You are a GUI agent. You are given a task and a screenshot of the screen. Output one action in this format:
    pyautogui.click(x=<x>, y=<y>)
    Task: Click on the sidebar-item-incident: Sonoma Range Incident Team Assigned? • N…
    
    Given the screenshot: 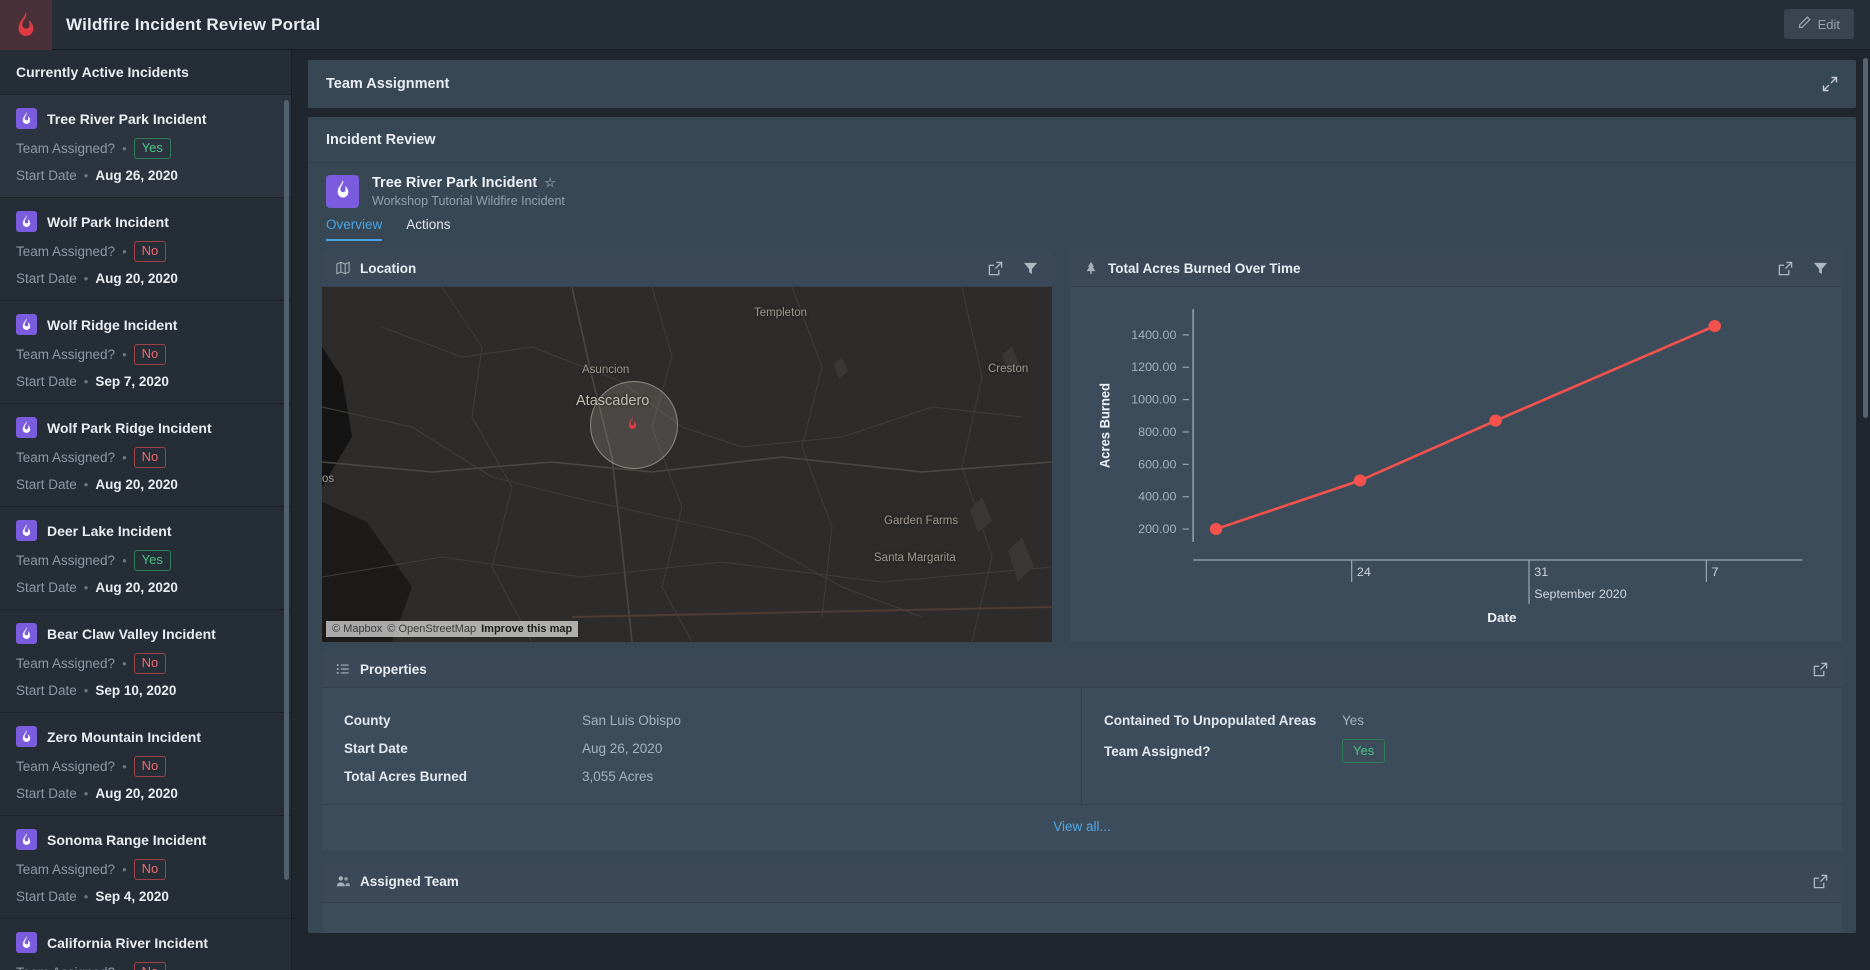 What is the action you would take?
    pyautogui.click(x=145, y=867)
    